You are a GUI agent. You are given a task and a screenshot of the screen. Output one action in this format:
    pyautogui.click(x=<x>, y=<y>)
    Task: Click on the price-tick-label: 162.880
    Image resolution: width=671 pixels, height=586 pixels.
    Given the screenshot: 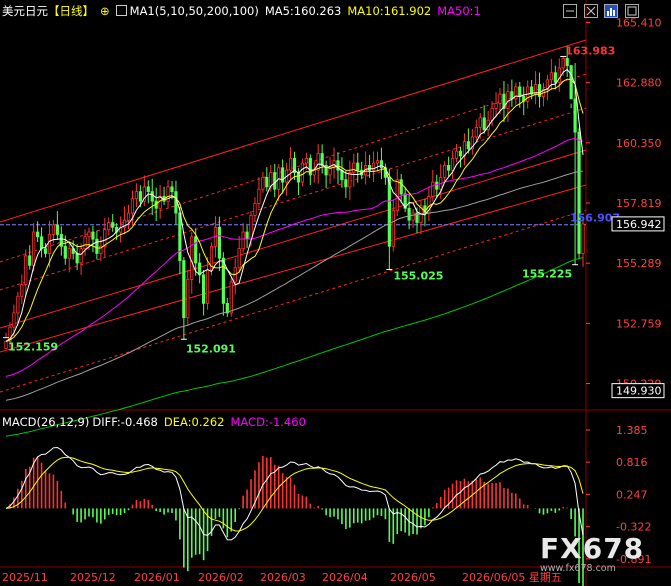 What is the action you would take?
    pyautogui.click(x=639, y=83)
    